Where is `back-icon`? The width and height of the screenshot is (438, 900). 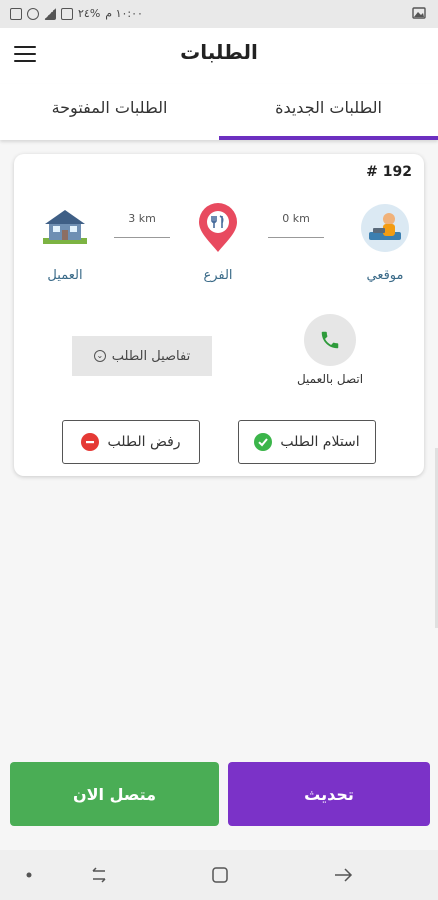
back-icon is located at coordinates (343, 875).